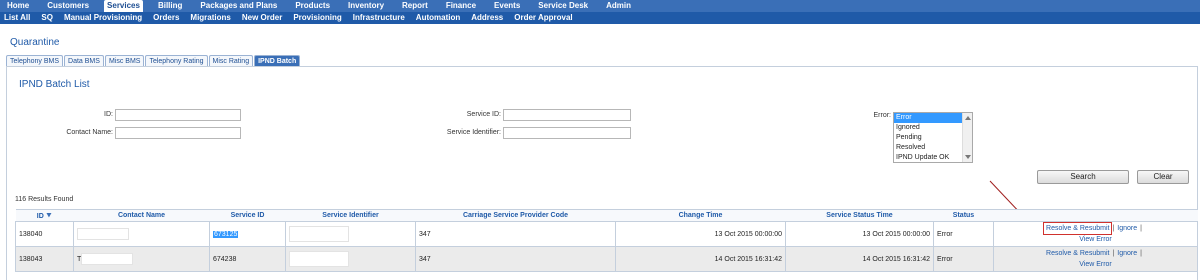 This screenshot has width=1200, height=280. Describe the element at coordinates (247, 259) in the screenshot. I see `cell-service-id: 674238` at that location.